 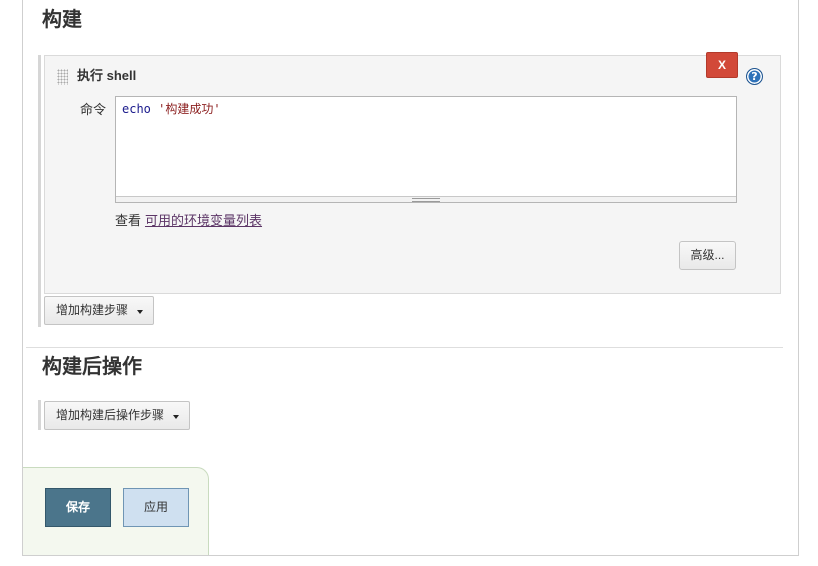 I want to click on save-button: 保存, so click(x=78, y=507).